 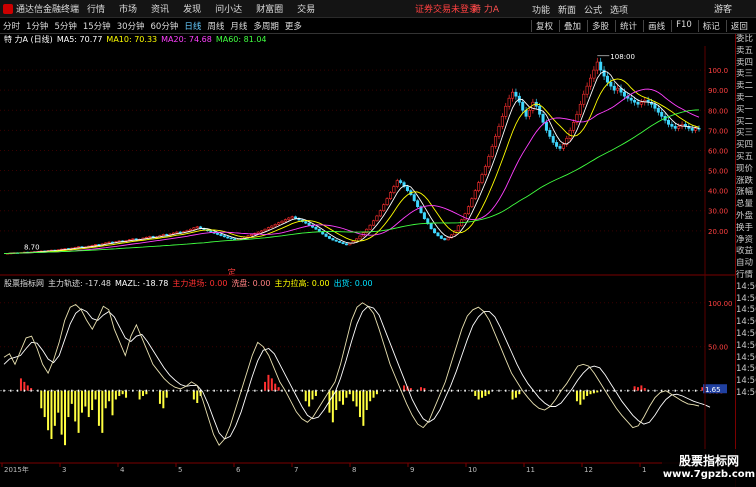 I want to click on period-5min: 5分钟, so click(x=65, y=26).